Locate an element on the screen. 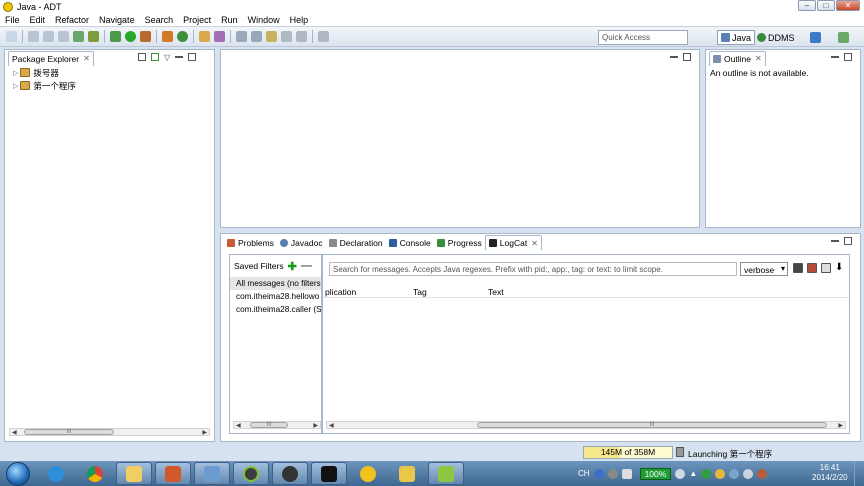 This screenshot has height=486, width=864. new-icon is located at coordinates (11, 36).